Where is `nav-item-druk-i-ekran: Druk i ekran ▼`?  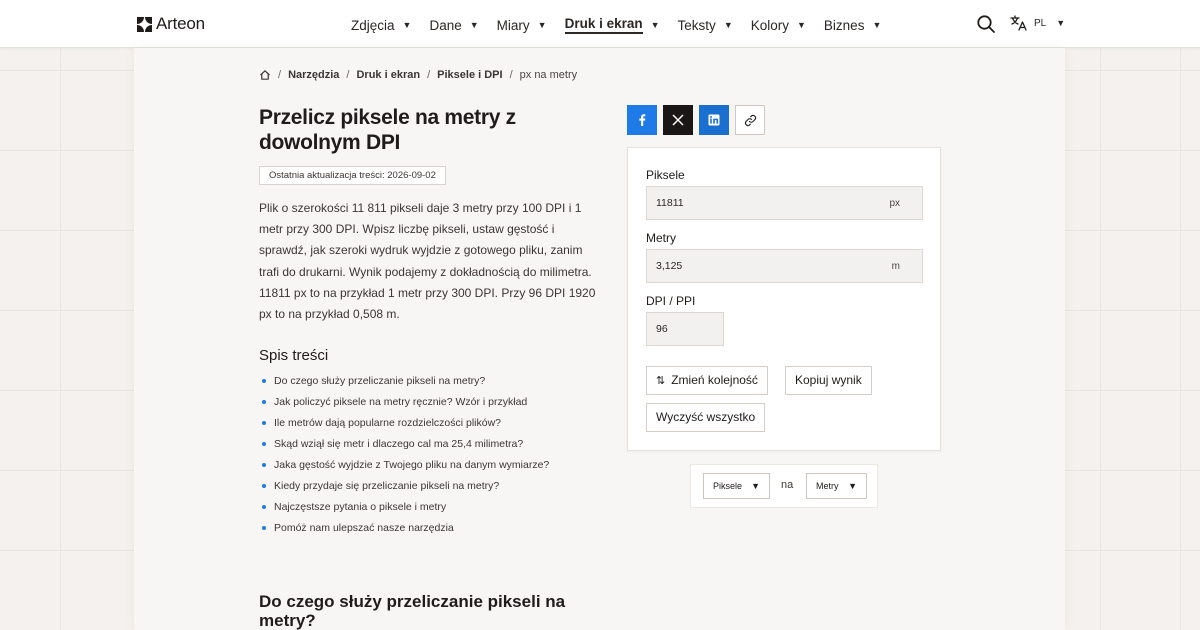
nav-item-druk-i-ekran: Druk i ekran ▼ is located at coordinates (612, 25).